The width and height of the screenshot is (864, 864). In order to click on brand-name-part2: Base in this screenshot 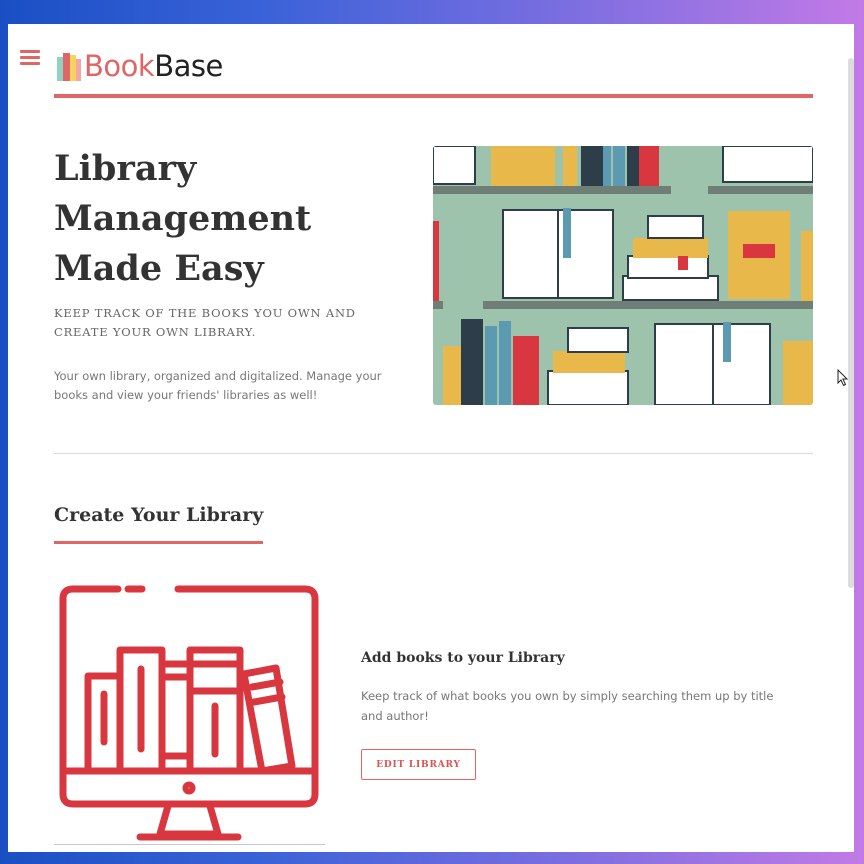, I will do `click(188, 66)`.